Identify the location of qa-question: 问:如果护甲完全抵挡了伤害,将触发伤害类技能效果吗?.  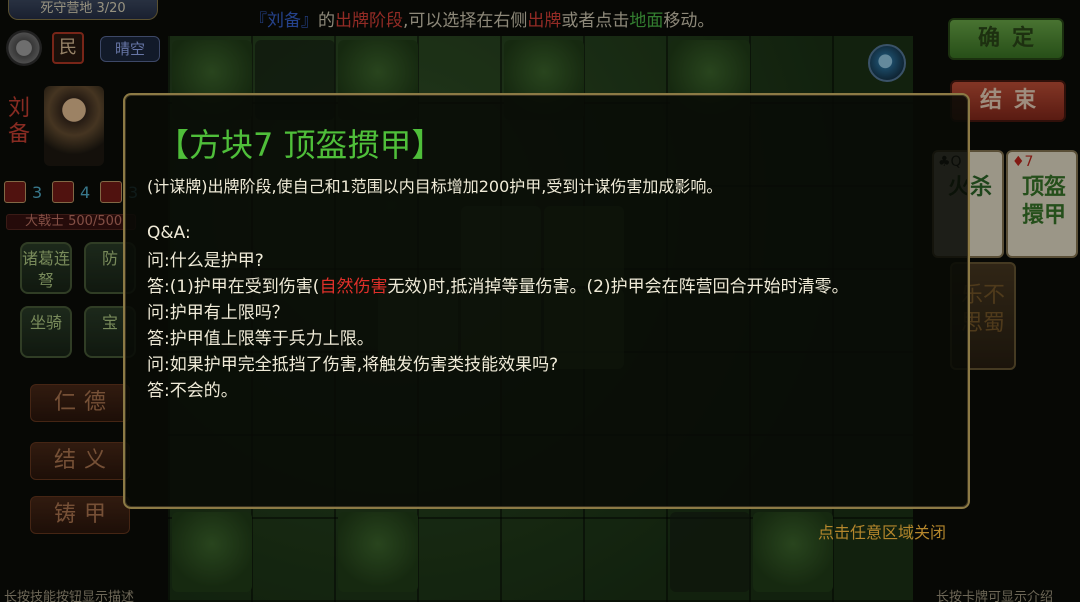
(353, 365).